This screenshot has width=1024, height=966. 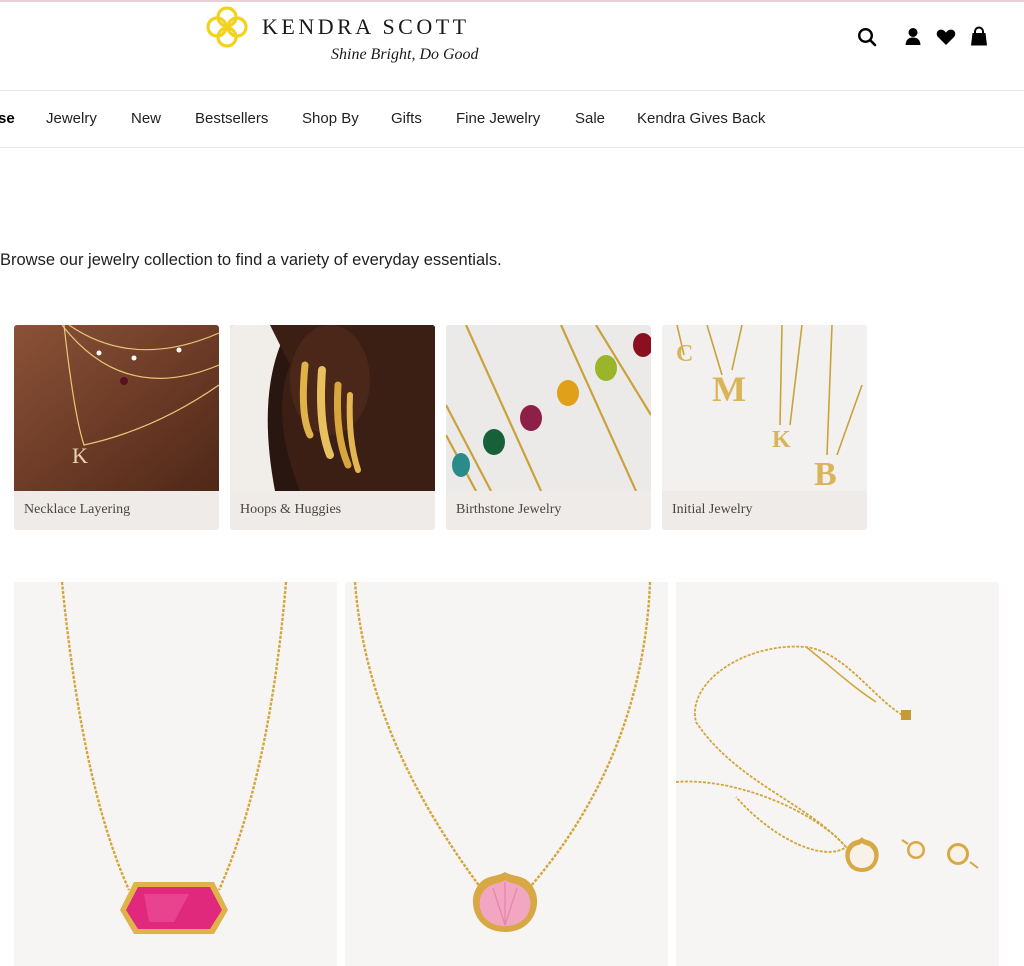 What do you see at coordinates (548, 408) in the screenshot?
I see `birthstone-jewelry-image` at bounding box center [548, 408].